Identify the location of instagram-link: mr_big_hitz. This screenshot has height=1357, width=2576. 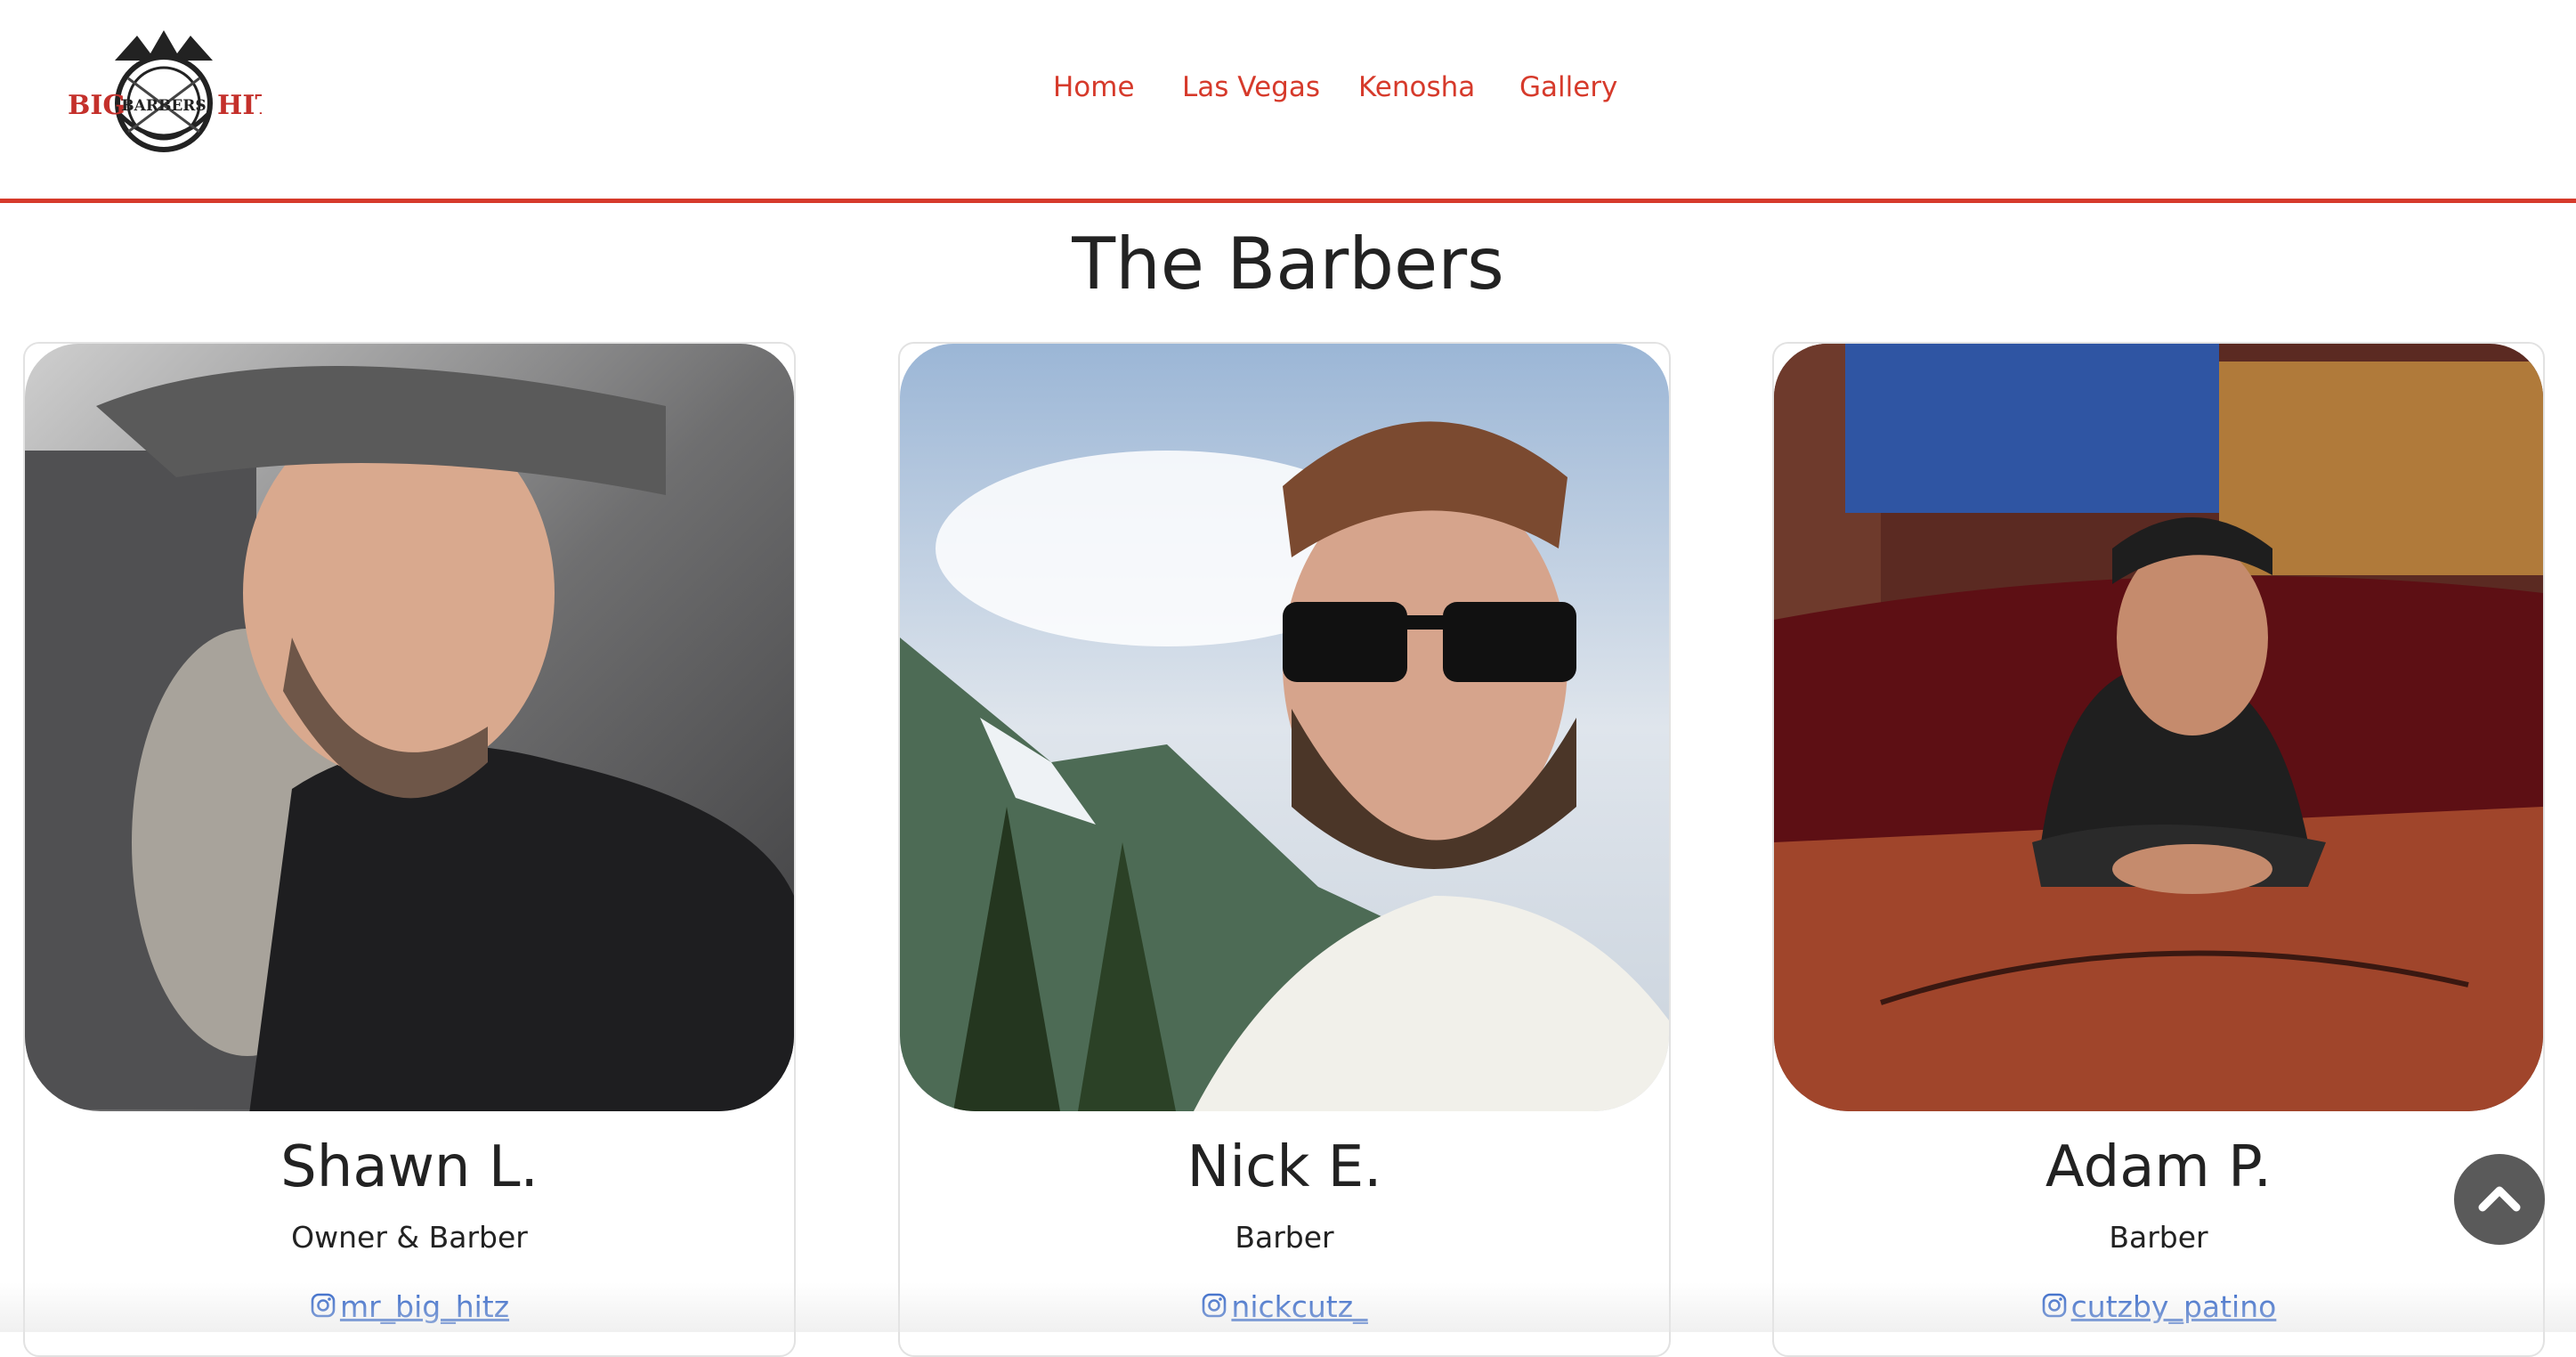
(410, 1308).